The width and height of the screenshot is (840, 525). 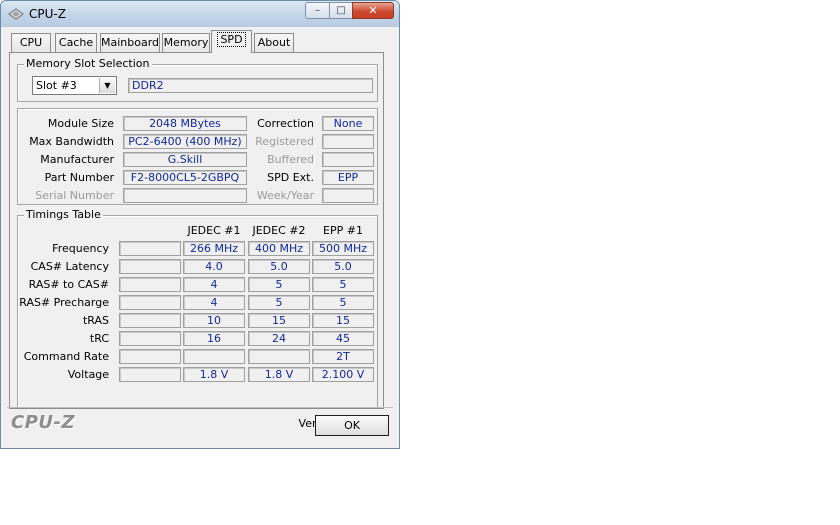 I want to click on minimize-button: –, so click(x=317, y=10).